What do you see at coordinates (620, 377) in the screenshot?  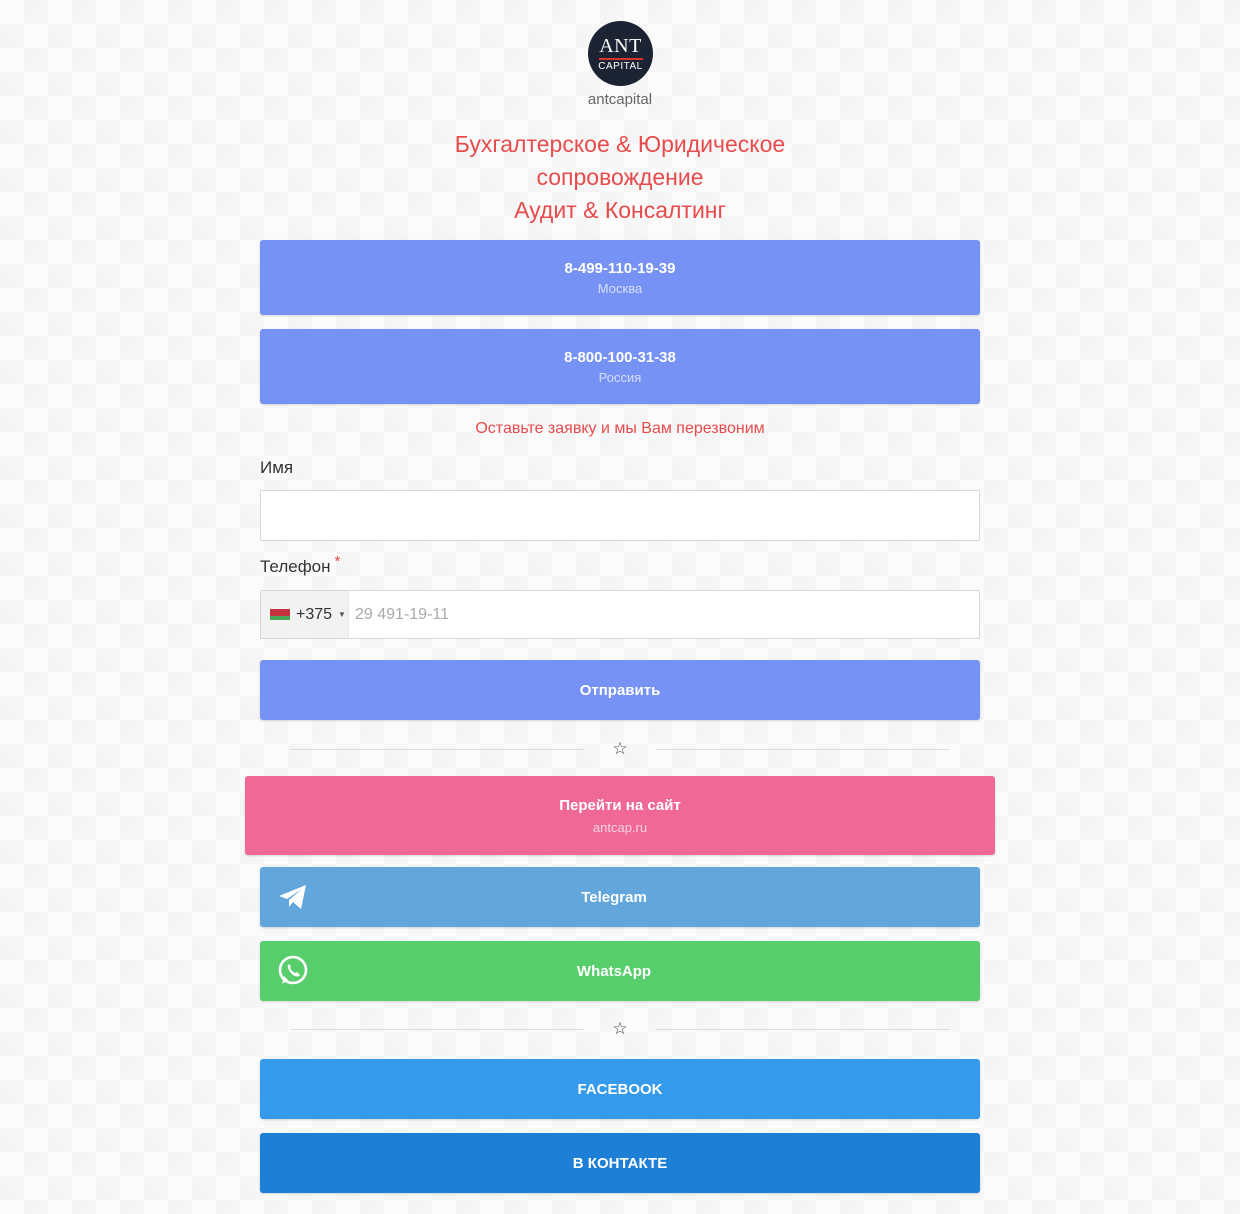 I see `phone-region: Россия` at bounding box center [620, 377].